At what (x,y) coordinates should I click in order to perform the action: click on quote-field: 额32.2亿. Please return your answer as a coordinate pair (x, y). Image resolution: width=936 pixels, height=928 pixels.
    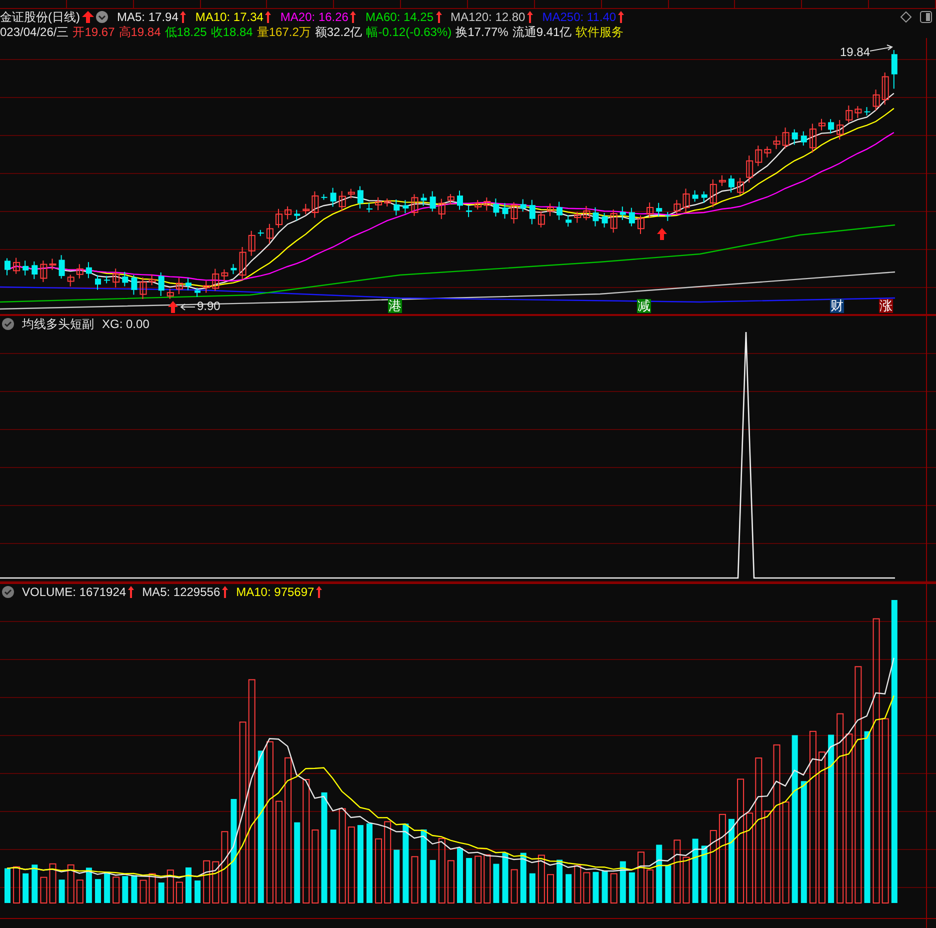
    Looking at the image, I should click on (338, 32).